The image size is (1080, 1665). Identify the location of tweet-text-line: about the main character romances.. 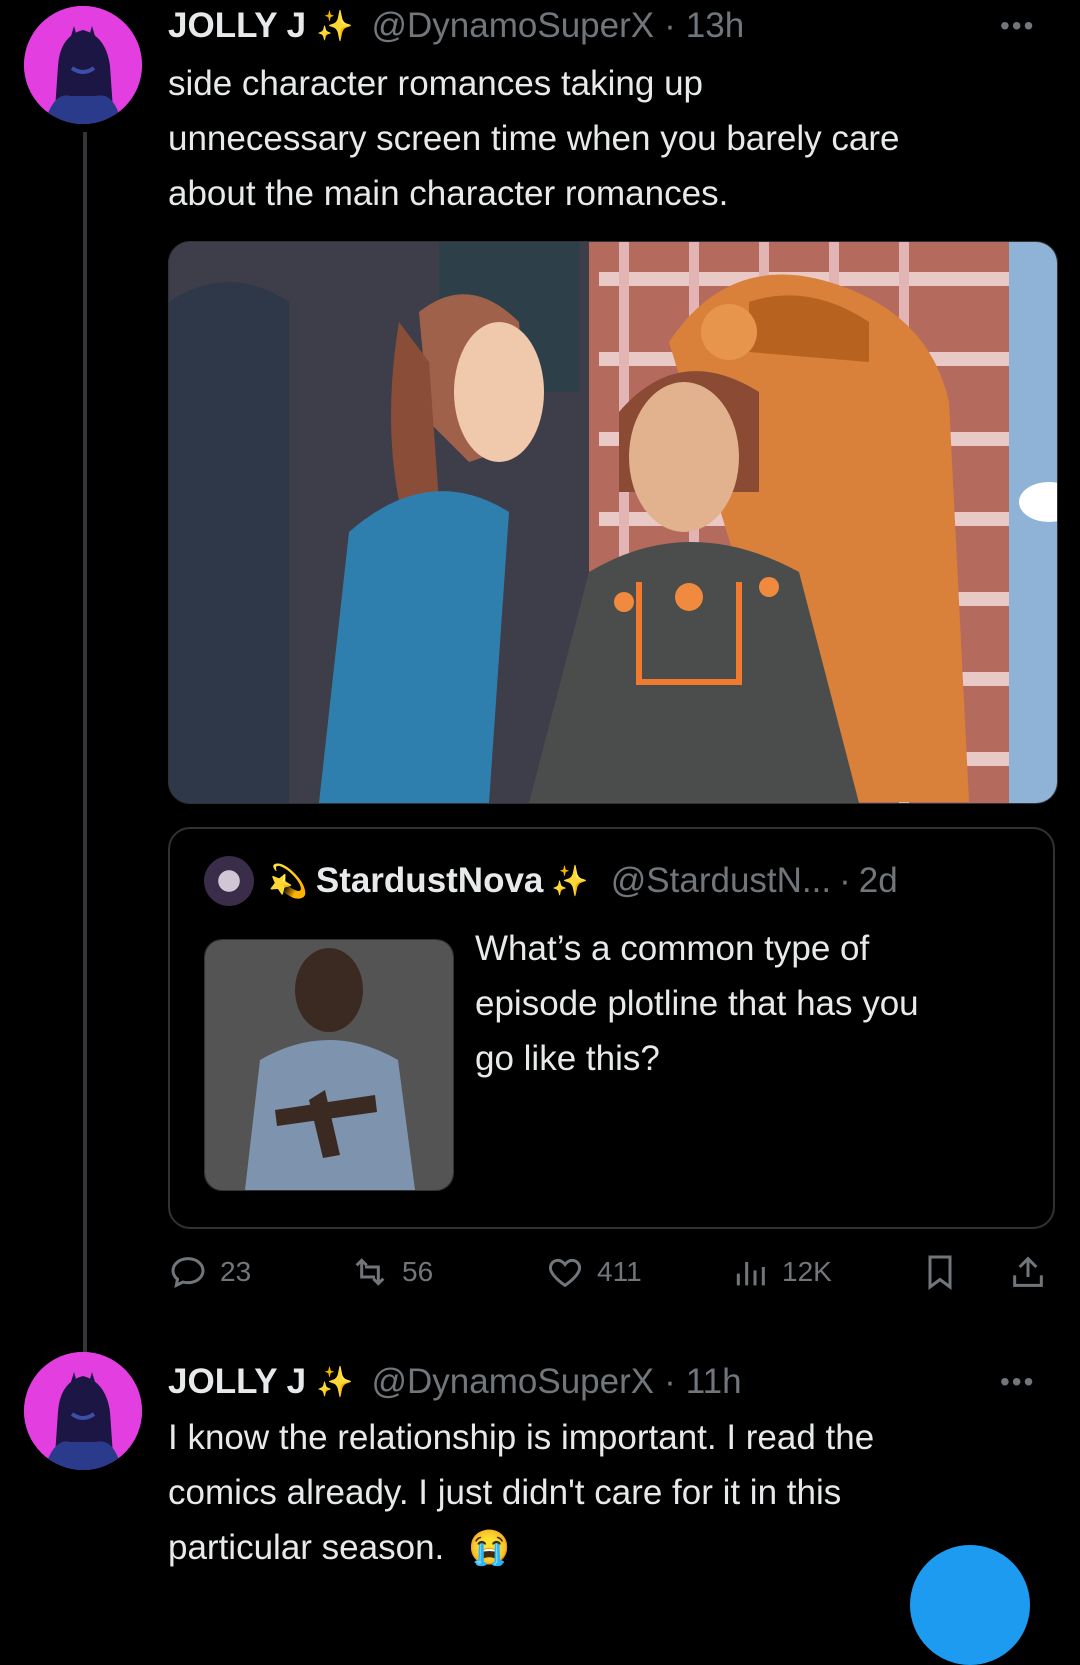
(448, 193).